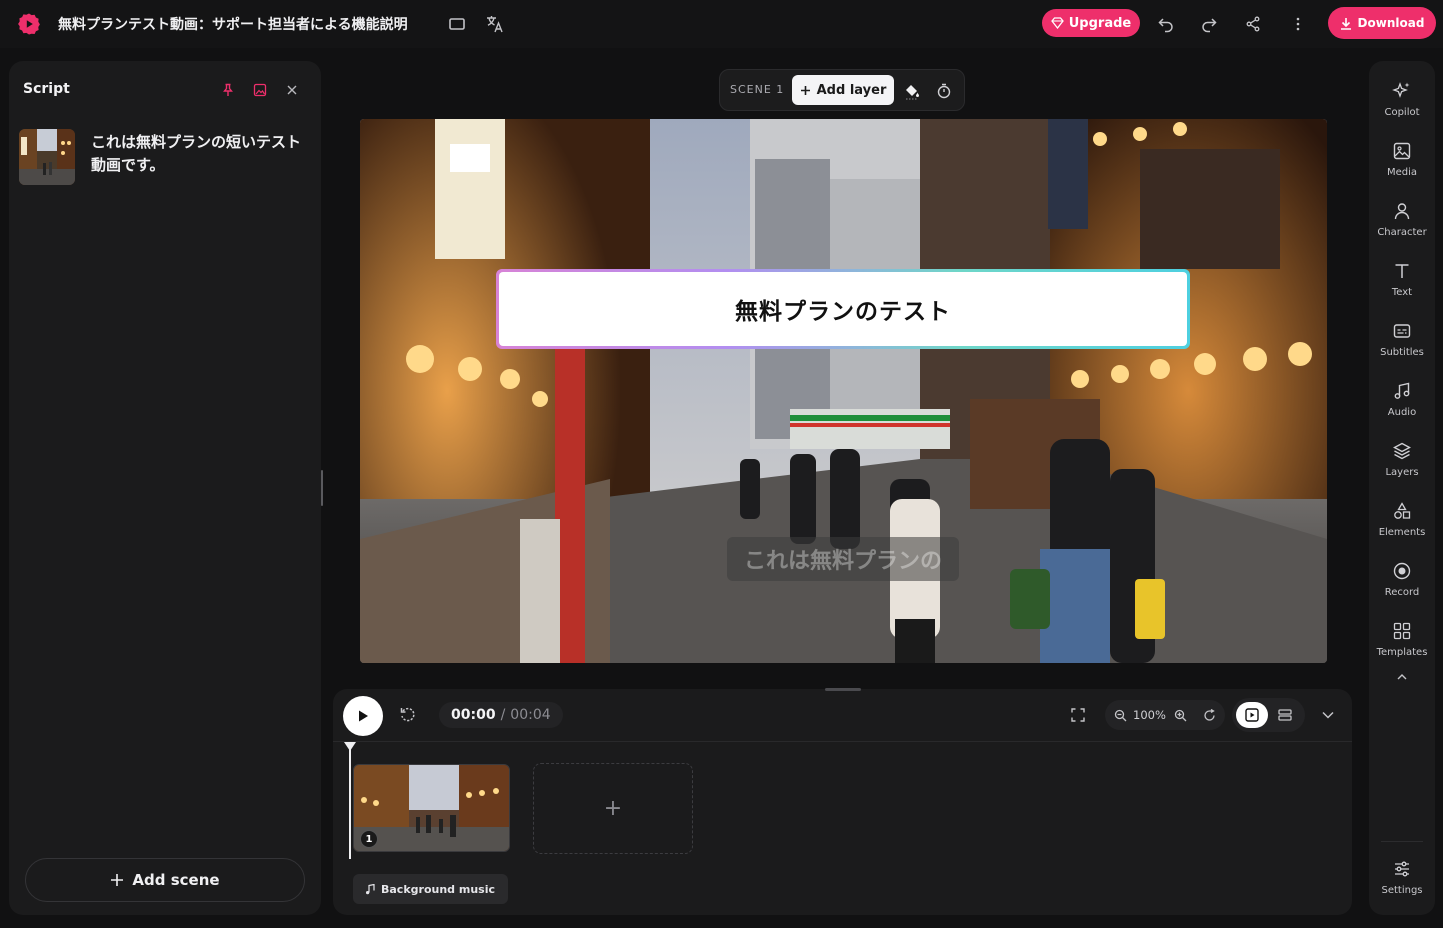 The height and width of the screenshot is (928, 1443). What do you see at coordinates (1209, 24) in the screenshot?
I see `redo-icon` at bounding box center [1209, 24].